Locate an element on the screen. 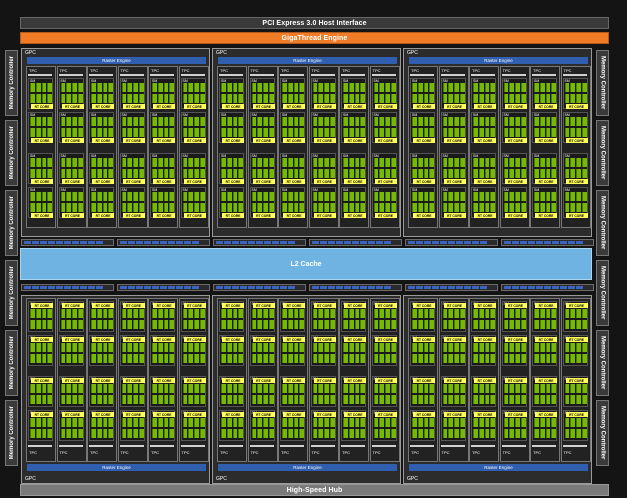 The image size is (627, 498). memory-controller-right: Memory Controller is located at coordinates (602, 153).